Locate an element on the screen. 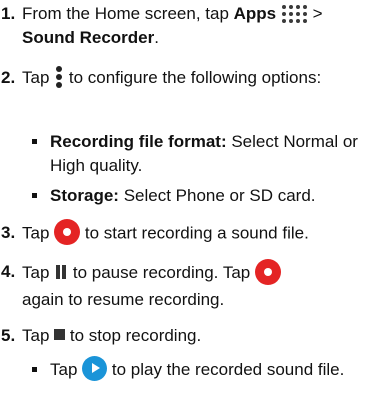 The image size is (388, 398). step-number: 1. is located at coordinates (8, 13).